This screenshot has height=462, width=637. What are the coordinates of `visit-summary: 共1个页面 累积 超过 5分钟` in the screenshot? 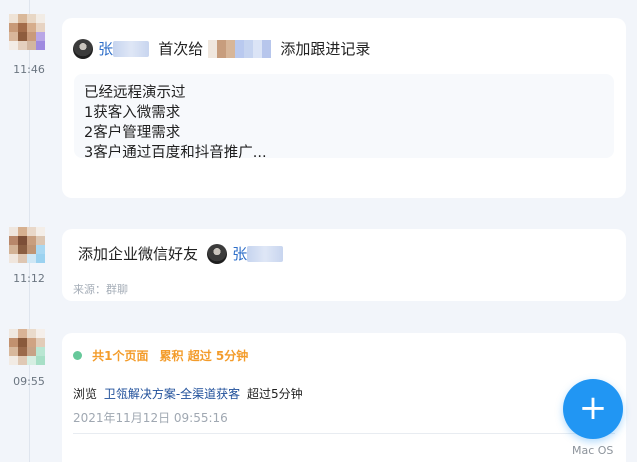 It's located at (160, 354).